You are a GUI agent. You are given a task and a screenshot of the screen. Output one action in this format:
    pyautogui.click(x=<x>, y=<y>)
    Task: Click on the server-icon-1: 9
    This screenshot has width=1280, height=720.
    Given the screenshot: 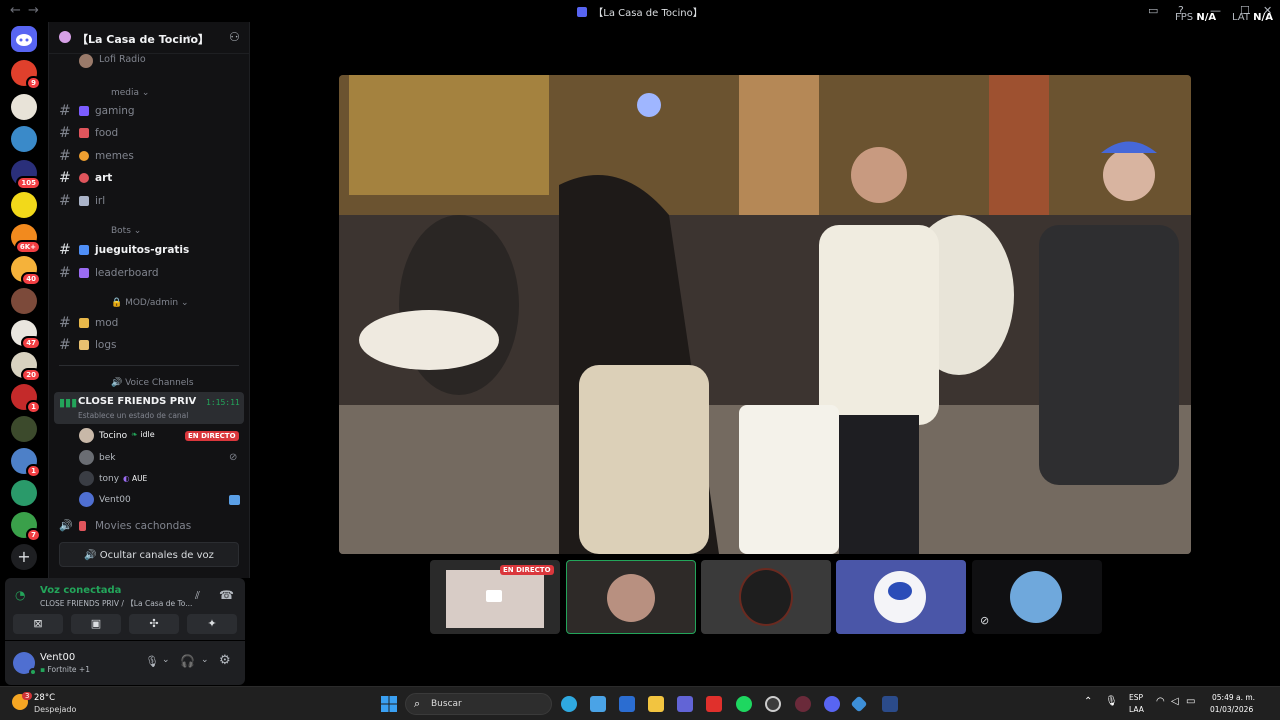 What is the action you would take?
    pyautogui.click(x=26, y=75)
    